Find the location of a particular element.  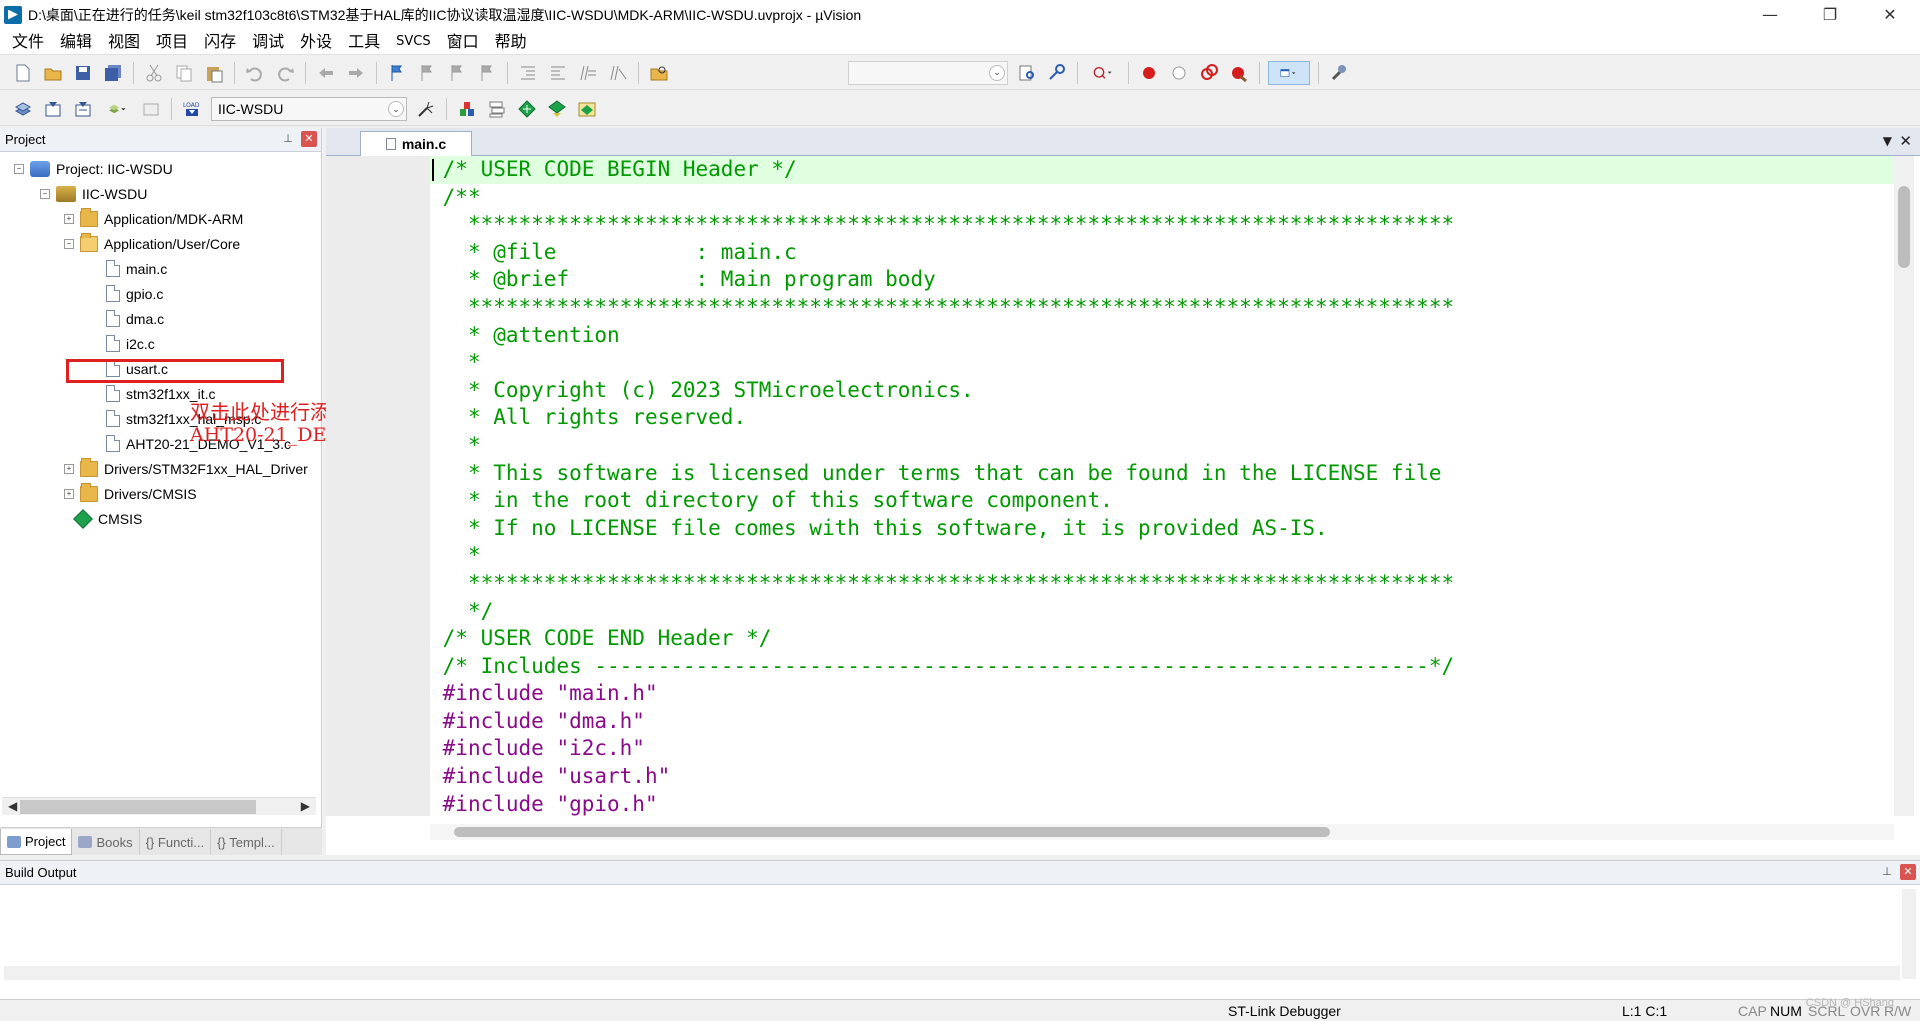

prev-bookmark-icon is located at coordinates (427, 73).